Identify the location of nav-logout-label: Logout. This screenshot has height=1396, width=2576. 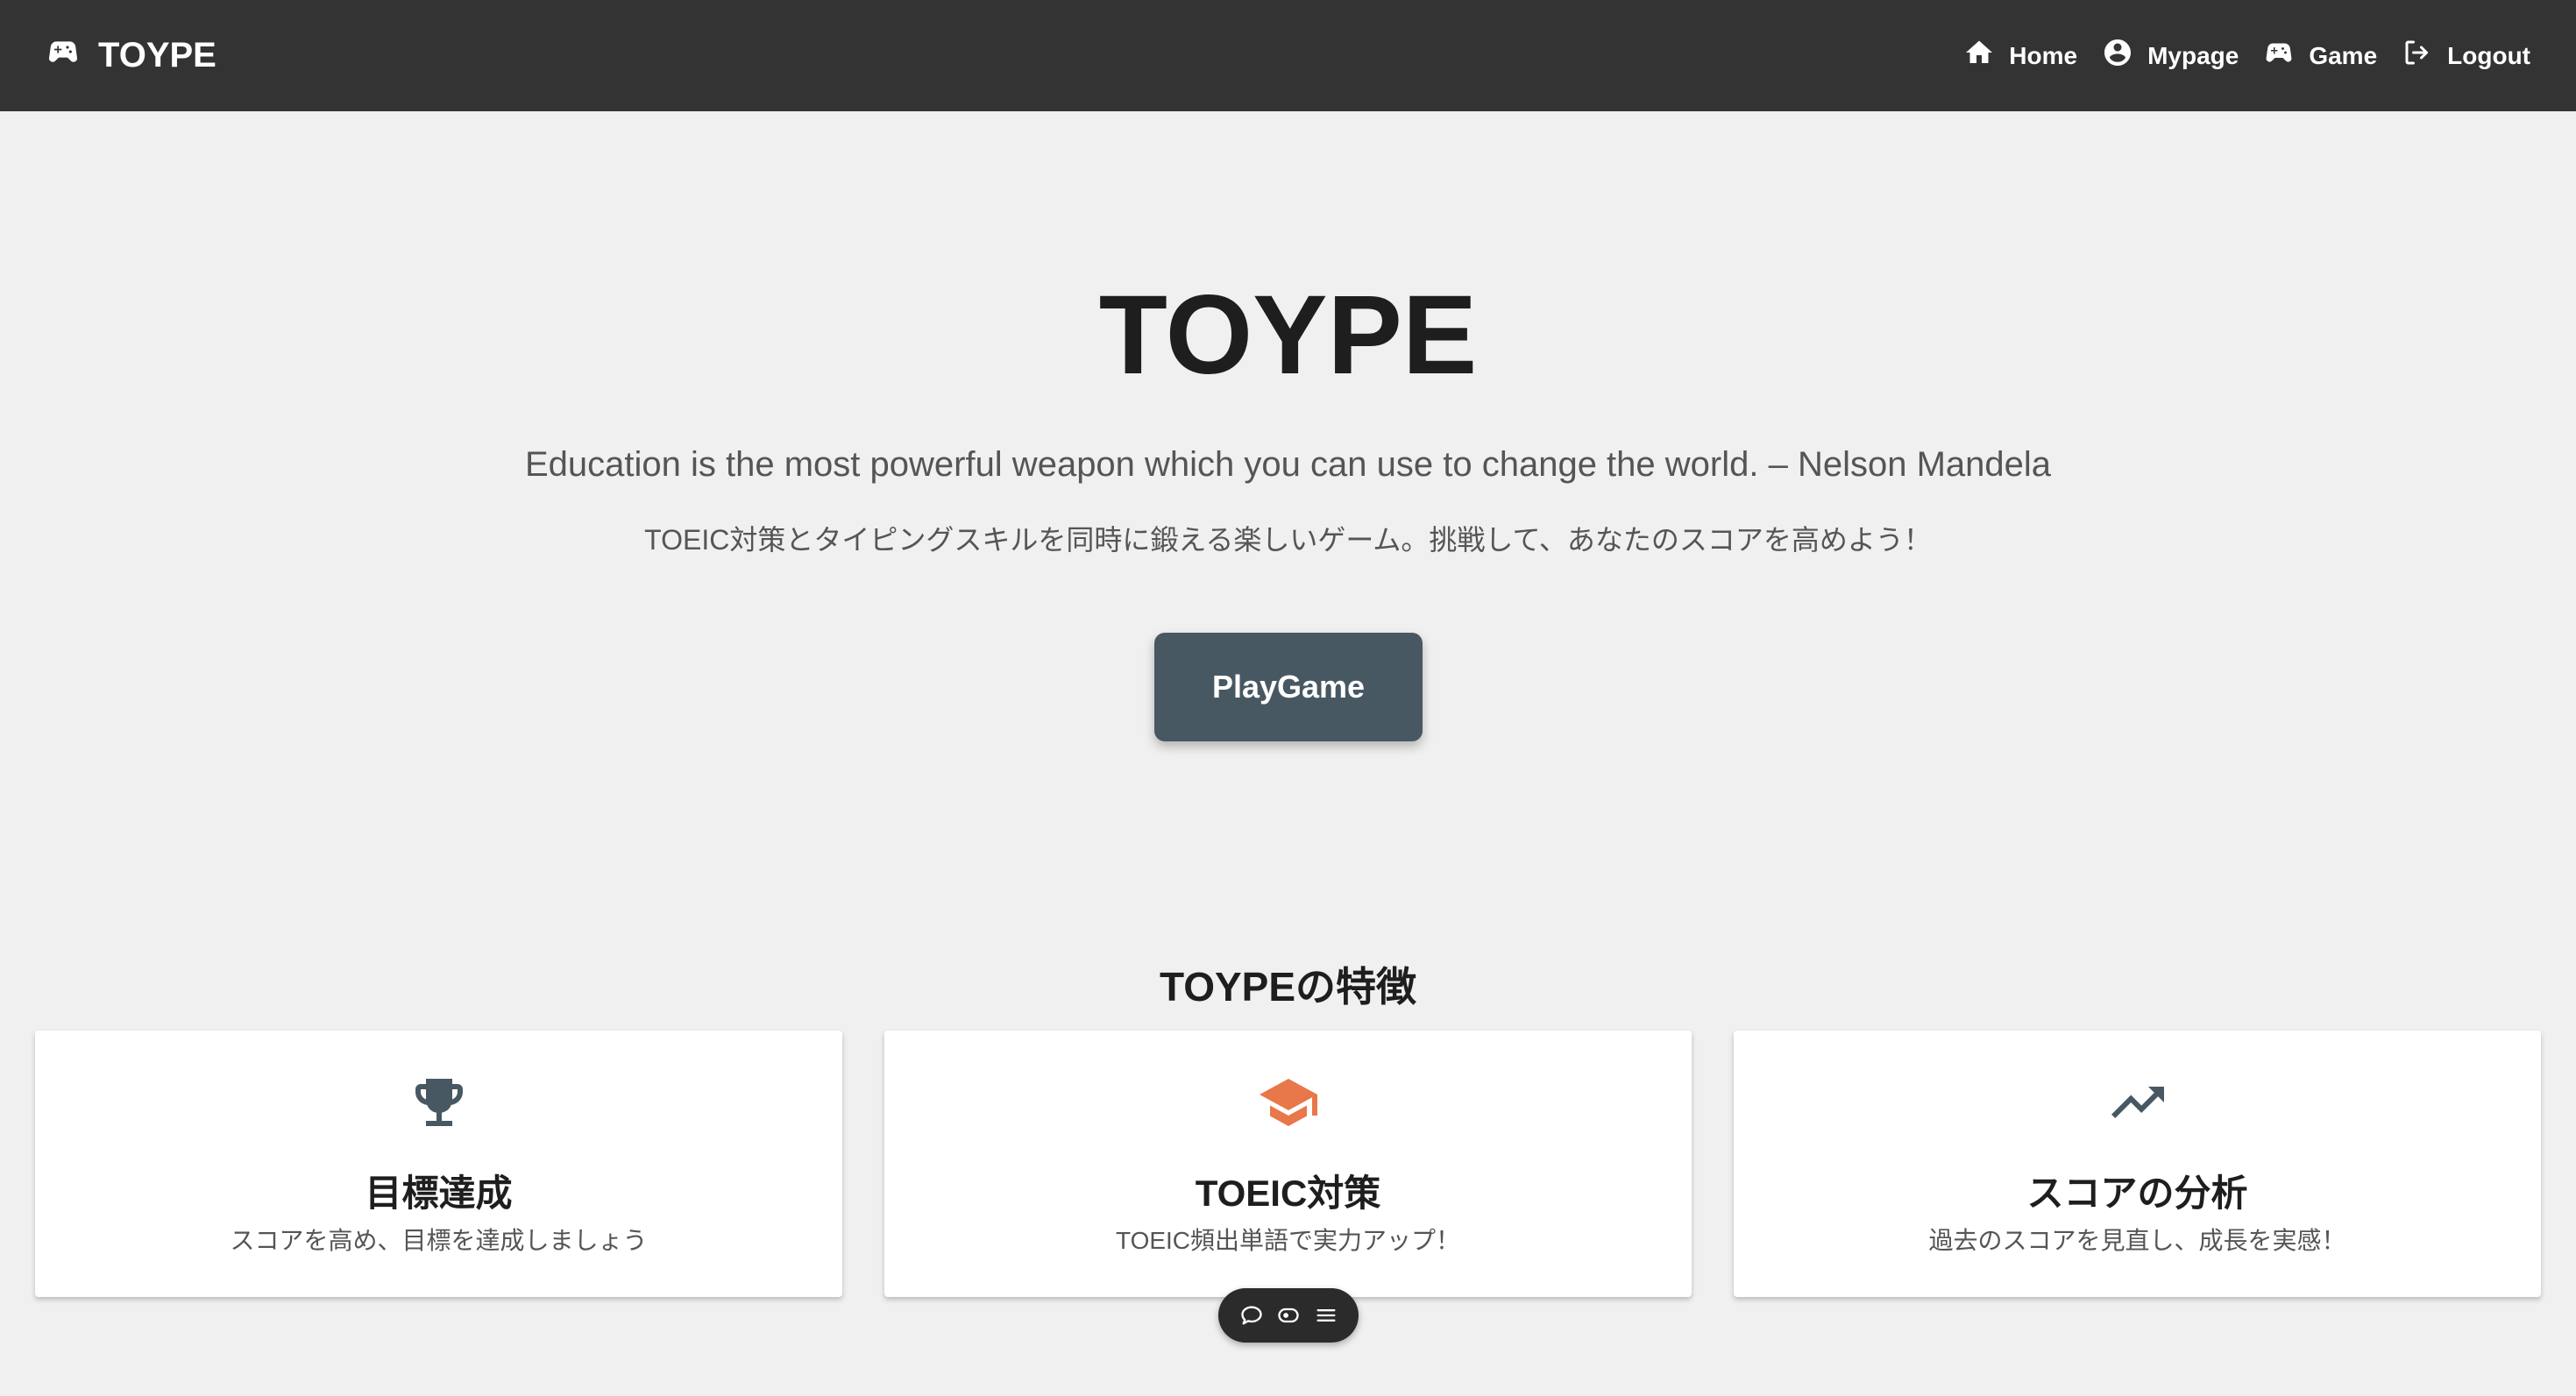
(2488, 55).